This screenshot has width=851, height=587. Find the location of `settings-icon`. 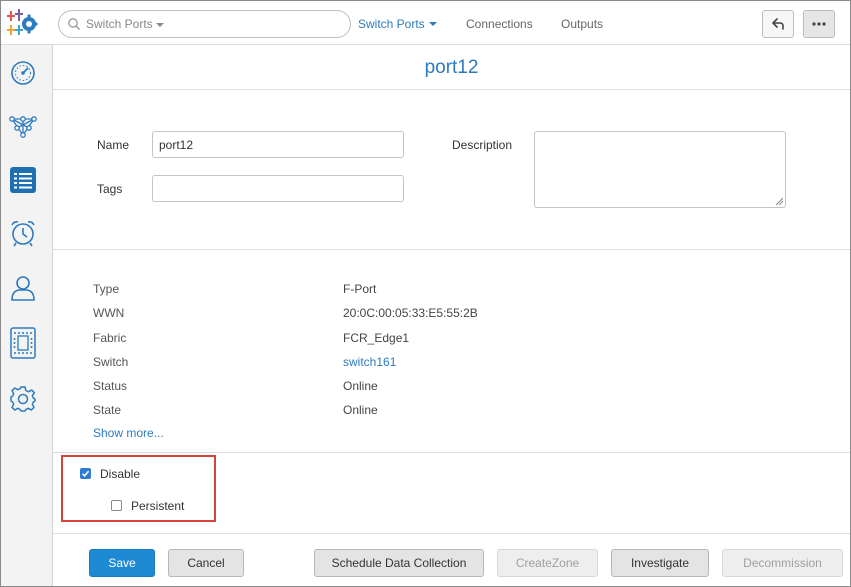

settings-icon is located at coordinates (23, 399).